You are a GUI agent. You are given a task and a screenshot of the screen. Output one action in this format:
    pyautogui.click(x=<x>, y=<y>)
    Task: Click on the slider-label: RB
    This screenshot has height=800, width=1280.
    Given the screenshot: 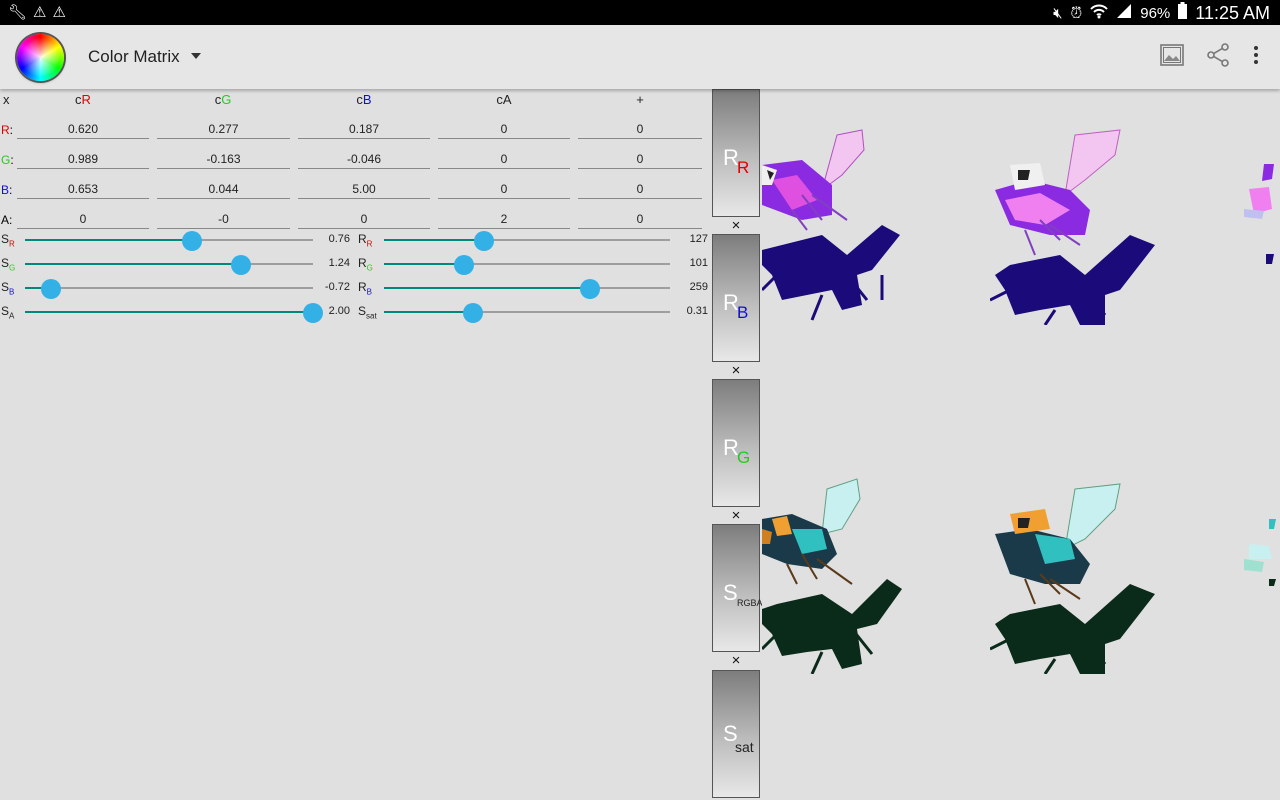 What is the action you would take?
    pyautogui.click(x=365, y=288)
    